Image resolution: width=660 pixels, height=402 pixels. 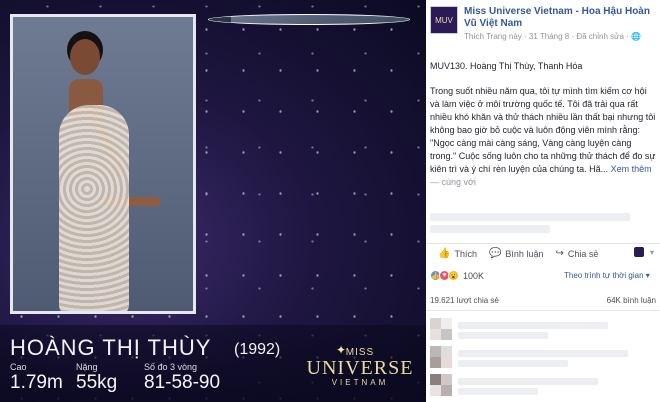 What do you see at coordinates (257, 349) in the screenshot?
I see `contestant-year: (1992)` at bounding box center [257, 349].